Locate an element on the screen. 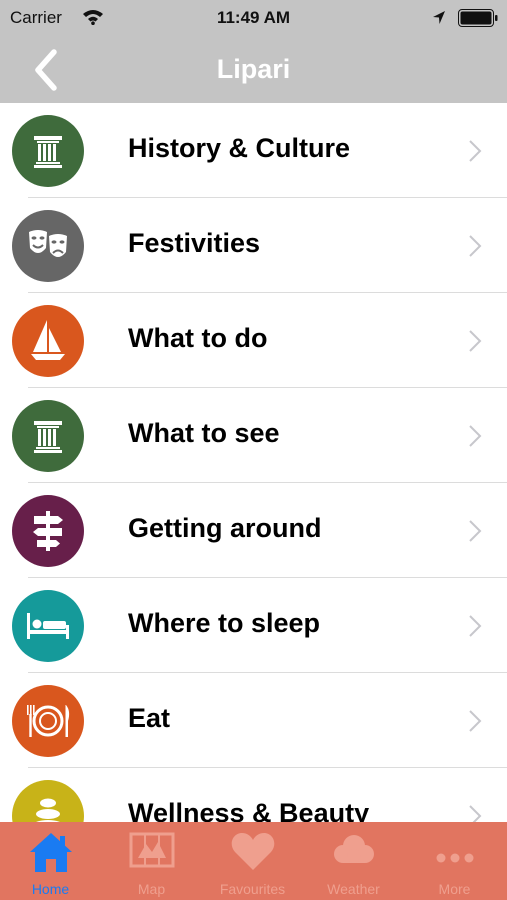  sailboat-icon is located at coordinates (48, 340).